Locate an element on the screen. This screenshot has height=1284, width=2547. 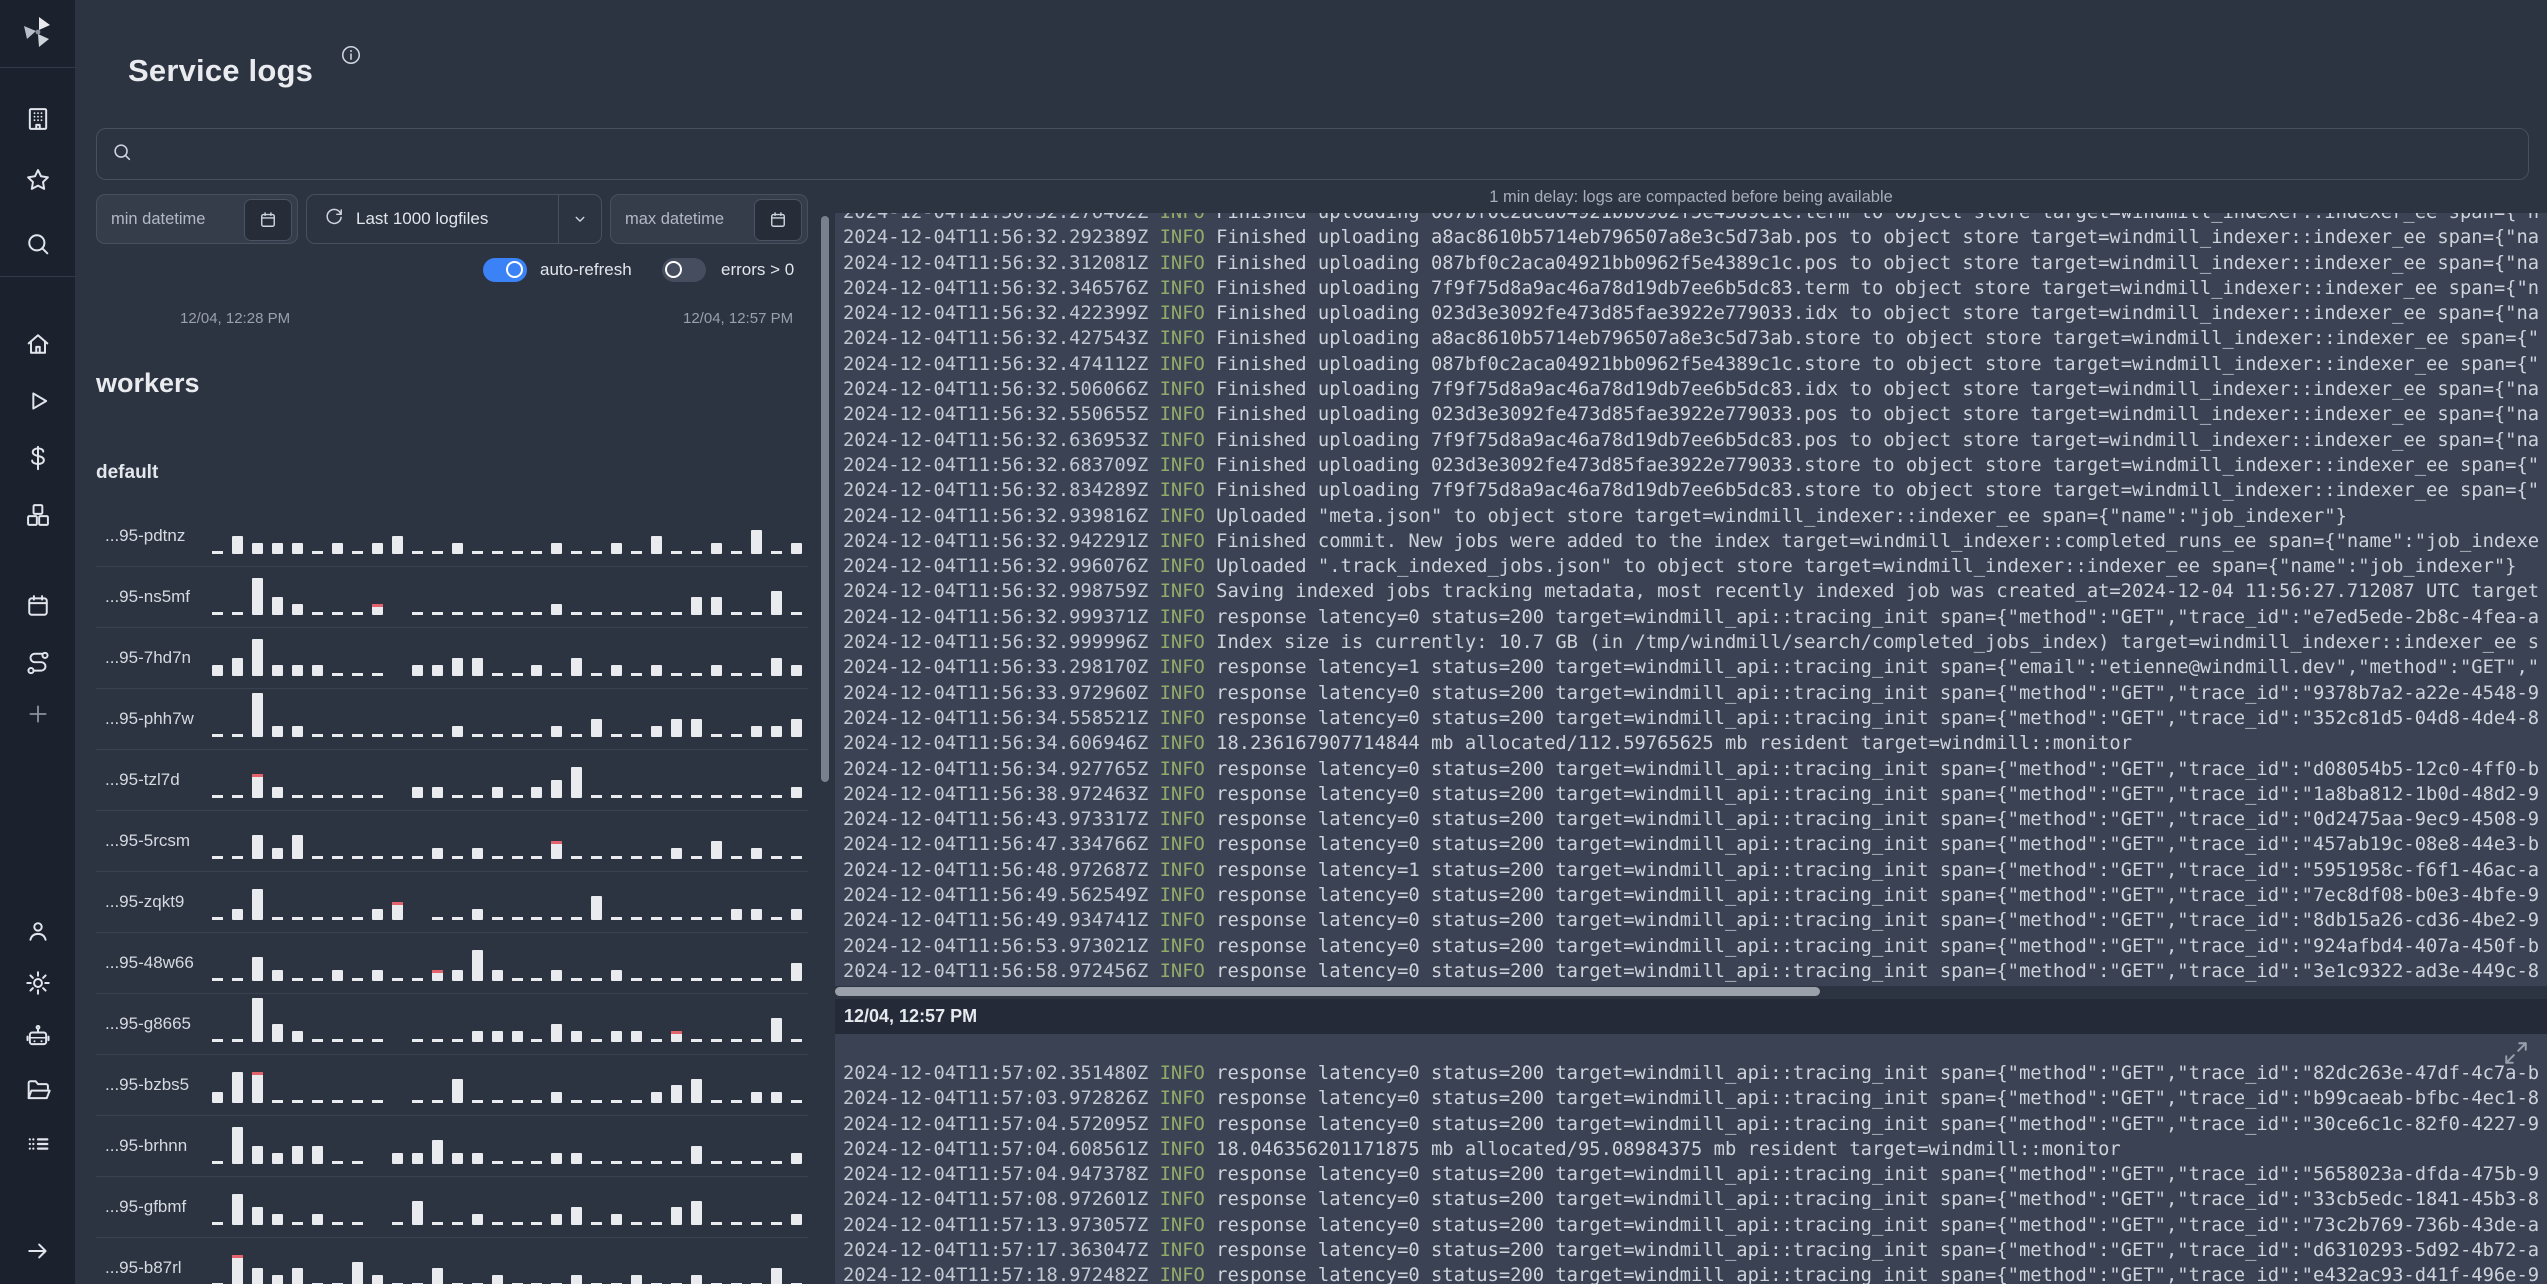
windmill-logo is located at coordinates (37, 33).